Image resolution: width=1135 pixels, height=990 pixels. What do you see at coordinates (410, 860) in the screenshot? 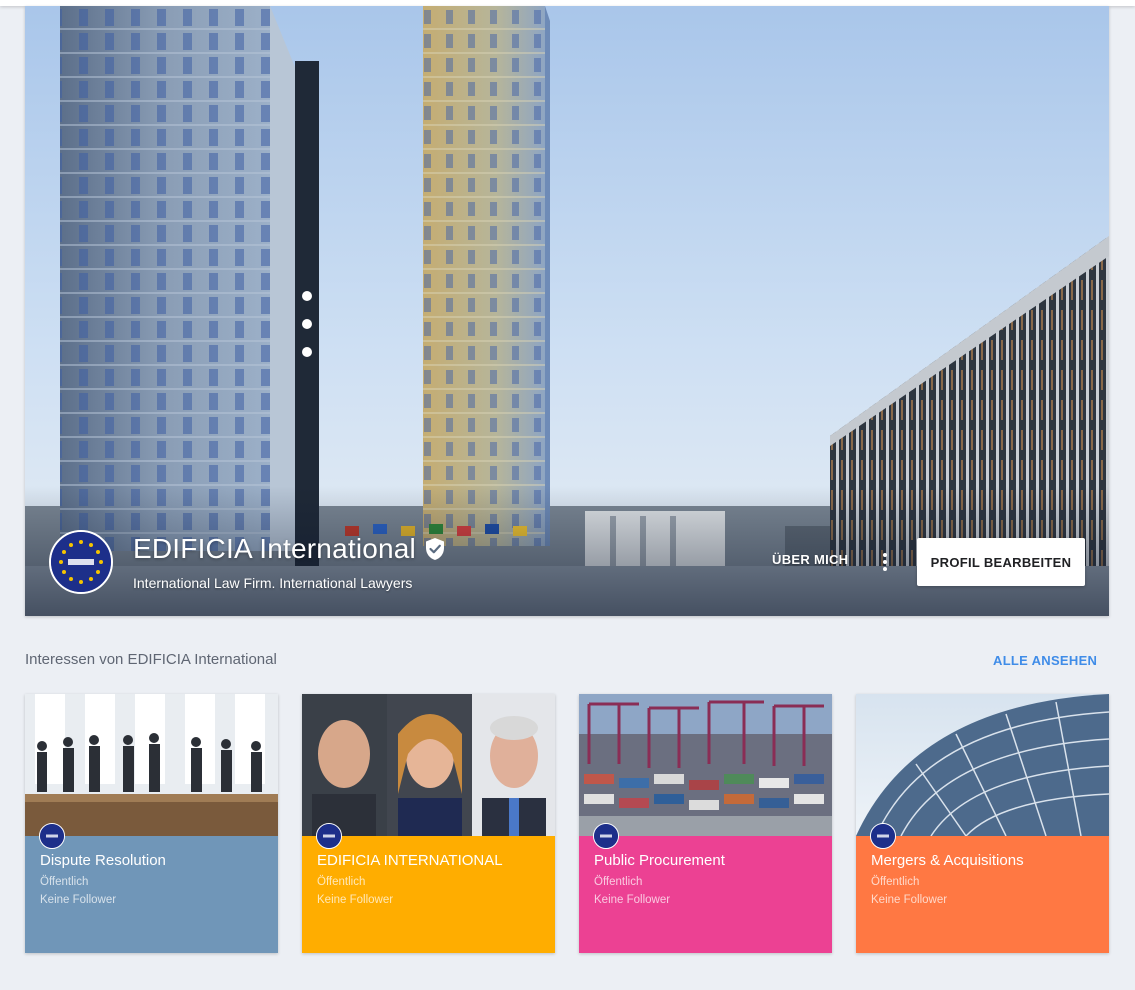
I see `card-title: EDIFICIA INTERNATIONAL` at bounding box center [410, 860].